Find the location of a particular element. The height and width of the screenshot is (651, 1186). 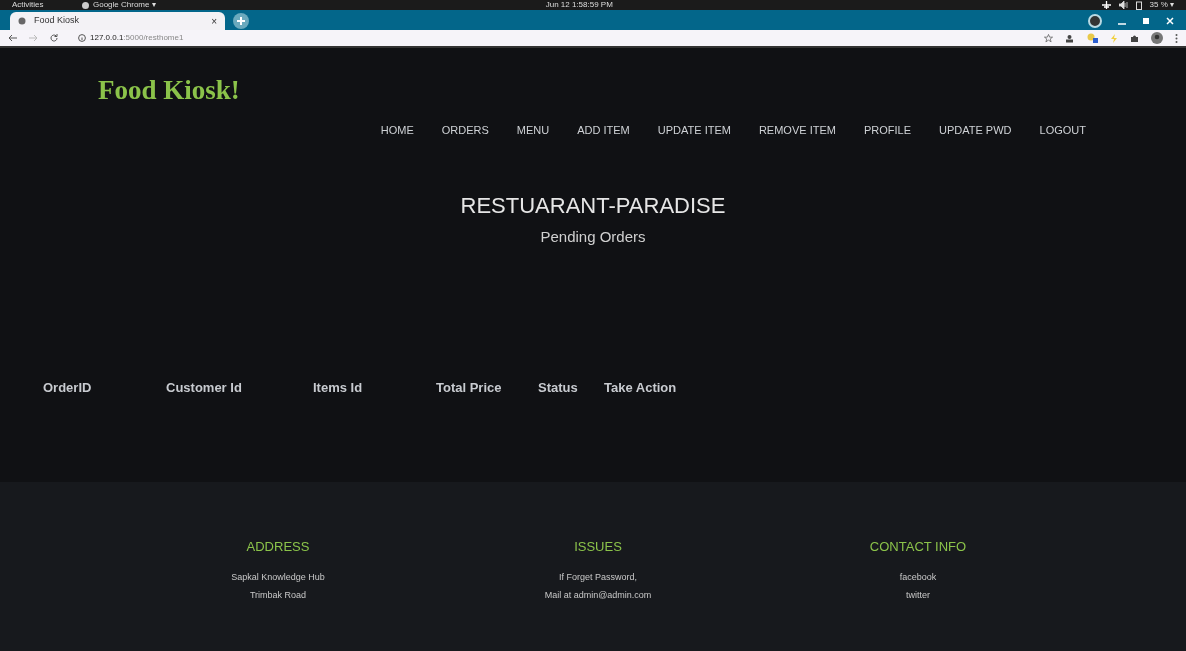

nav-link: MENU is located at coordinates (533, 130).